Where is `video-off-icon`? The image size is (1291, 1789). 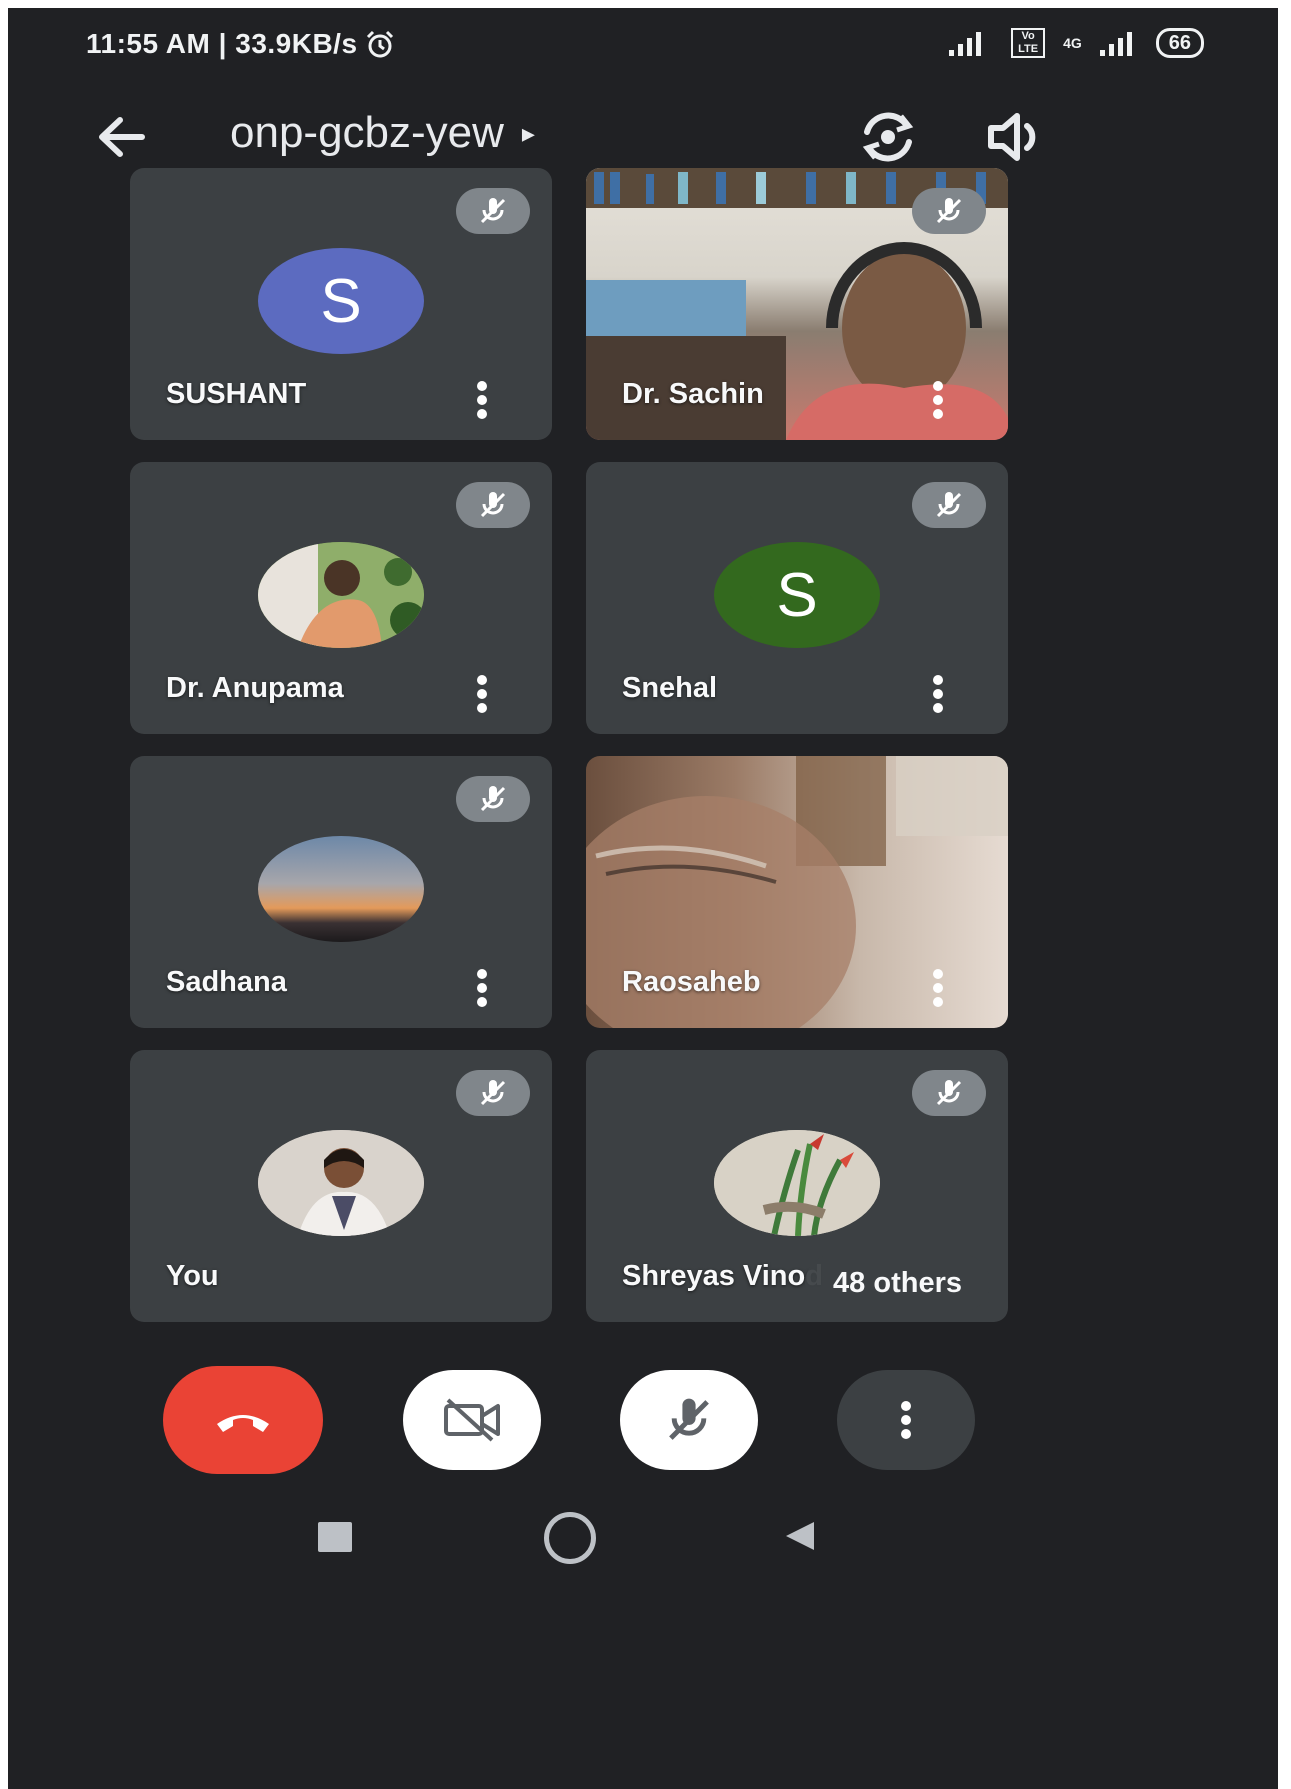 video-off-icon is located at coordinates (472, 1420).